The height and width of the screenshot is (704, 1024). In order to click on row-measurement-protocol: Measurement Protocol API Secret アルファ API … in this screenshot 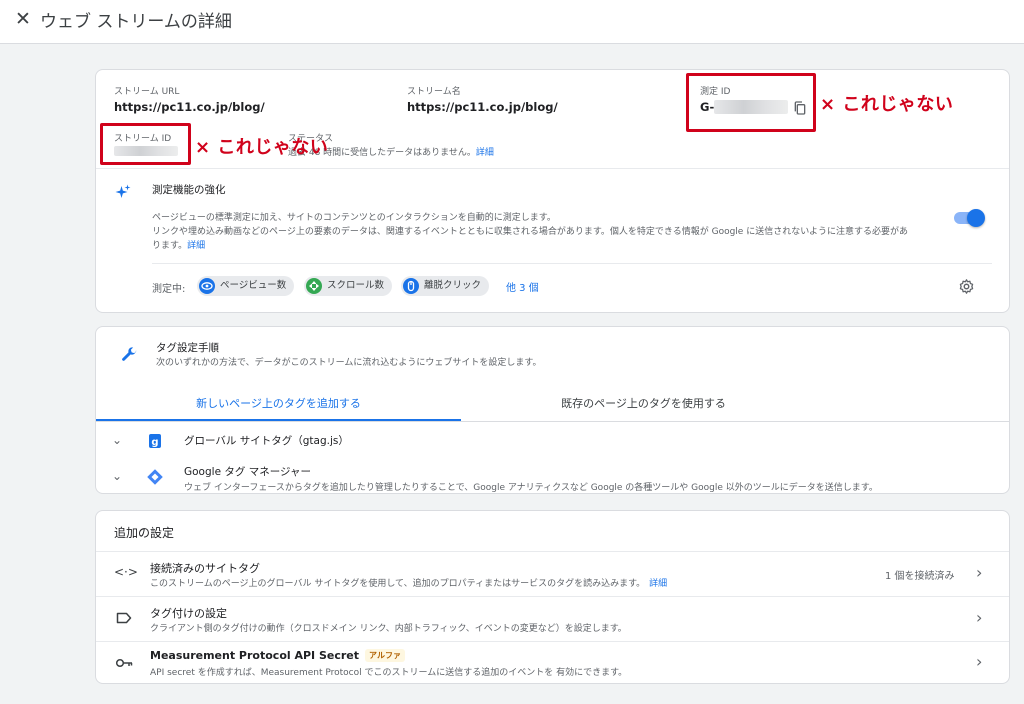, I will do `click(552, 663)`.